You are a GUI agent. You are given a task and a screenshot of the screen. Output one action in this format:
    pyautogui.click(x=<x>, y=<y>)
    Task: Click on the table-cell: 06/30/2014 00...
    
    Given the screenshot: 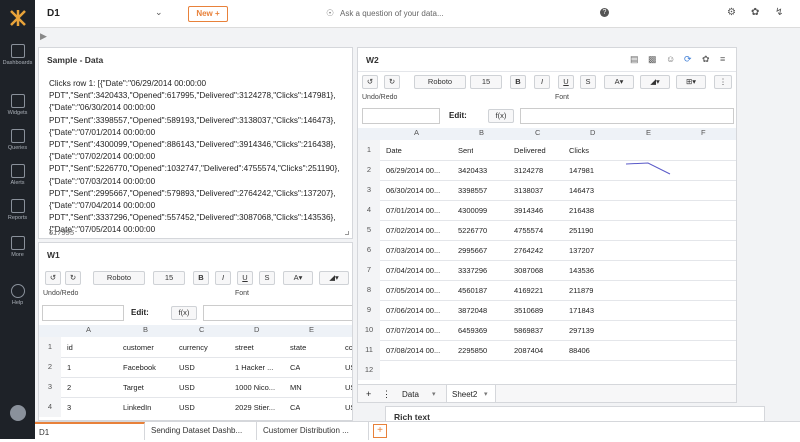 What is the action you would take?
    pyautogui.click(x=421, y=190)
    